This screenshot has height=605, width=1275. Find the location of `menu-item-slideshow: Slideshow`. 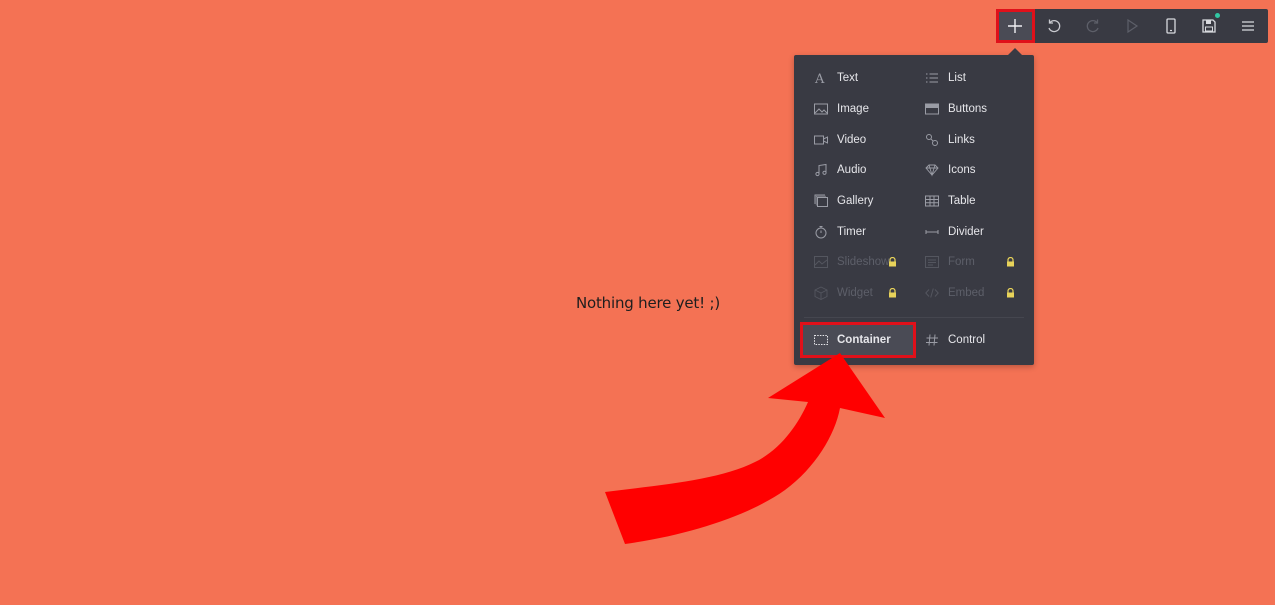

menu-item-slideshow: Slideshow is located at coordinates (849, 262).